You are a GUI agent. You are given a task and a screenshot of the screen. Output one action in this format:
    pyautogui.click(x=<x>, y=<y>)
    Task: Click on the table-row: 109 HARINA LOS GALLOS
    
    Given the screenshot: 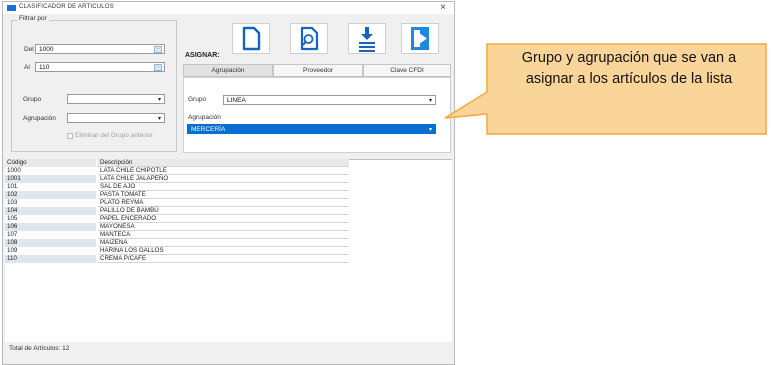 What is the action you would take?
    pyautogui.click(x=177, y=251)
    